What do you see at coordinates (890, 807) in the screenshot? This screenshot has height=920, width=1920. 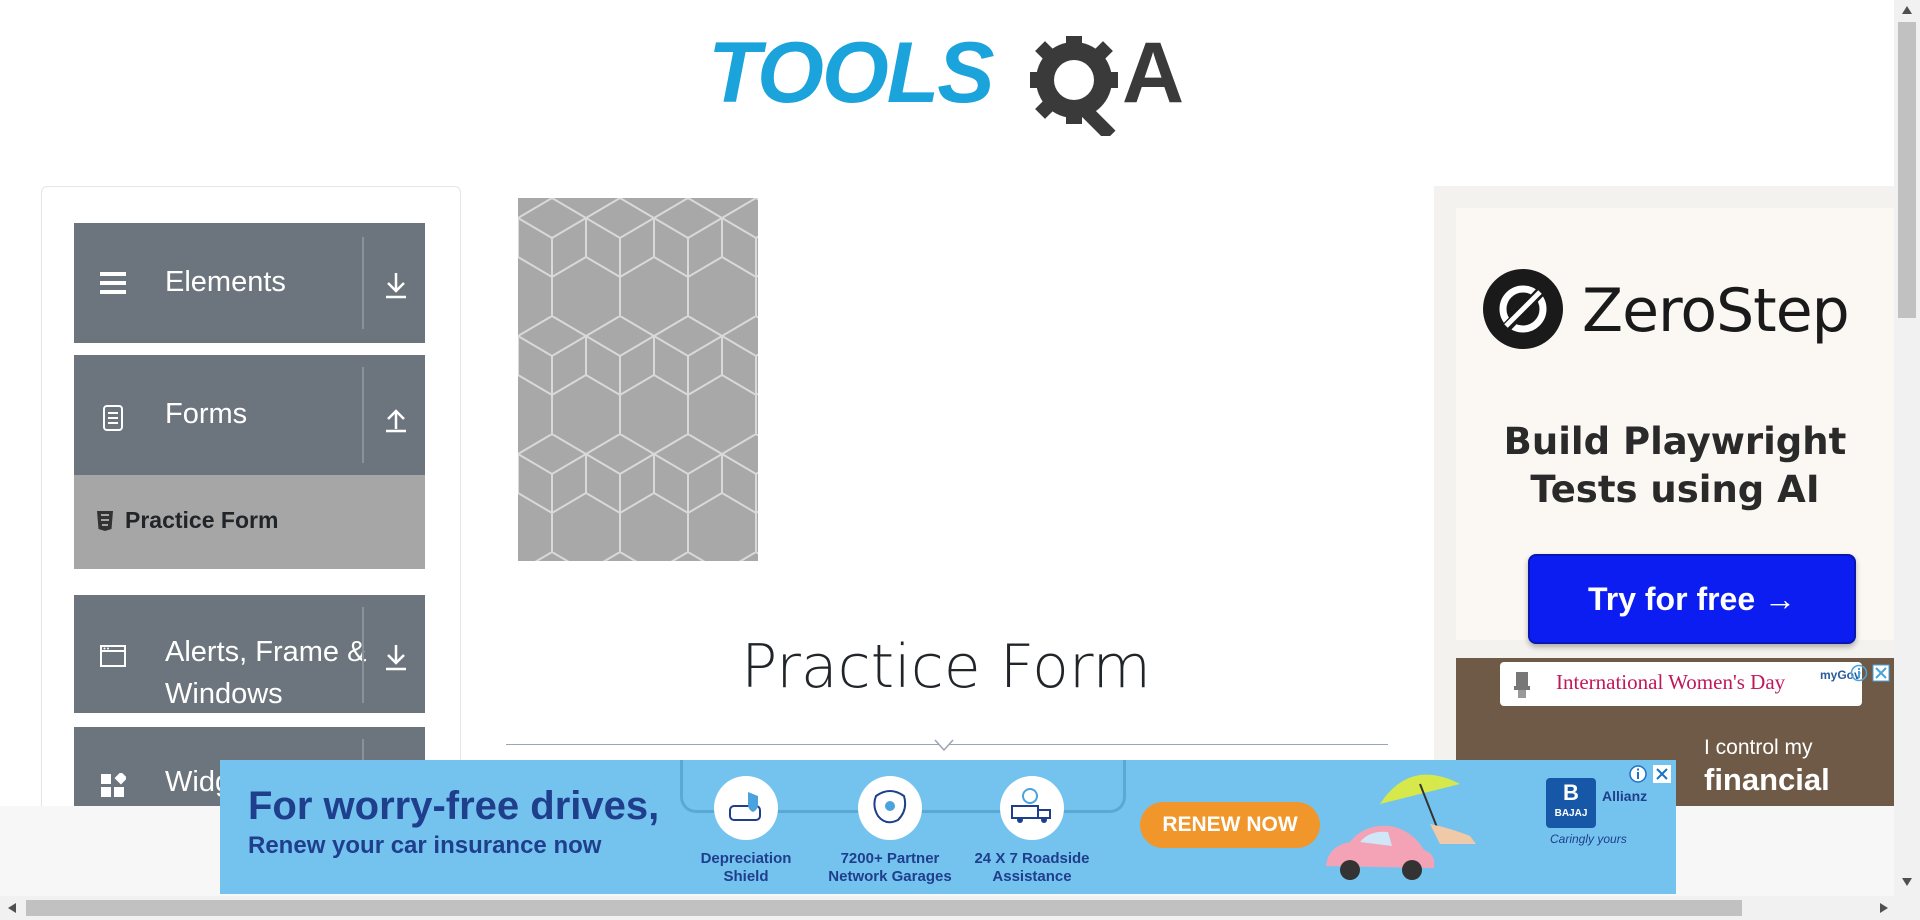 I see `garage-map-icon` at bounding box center [890, 807].